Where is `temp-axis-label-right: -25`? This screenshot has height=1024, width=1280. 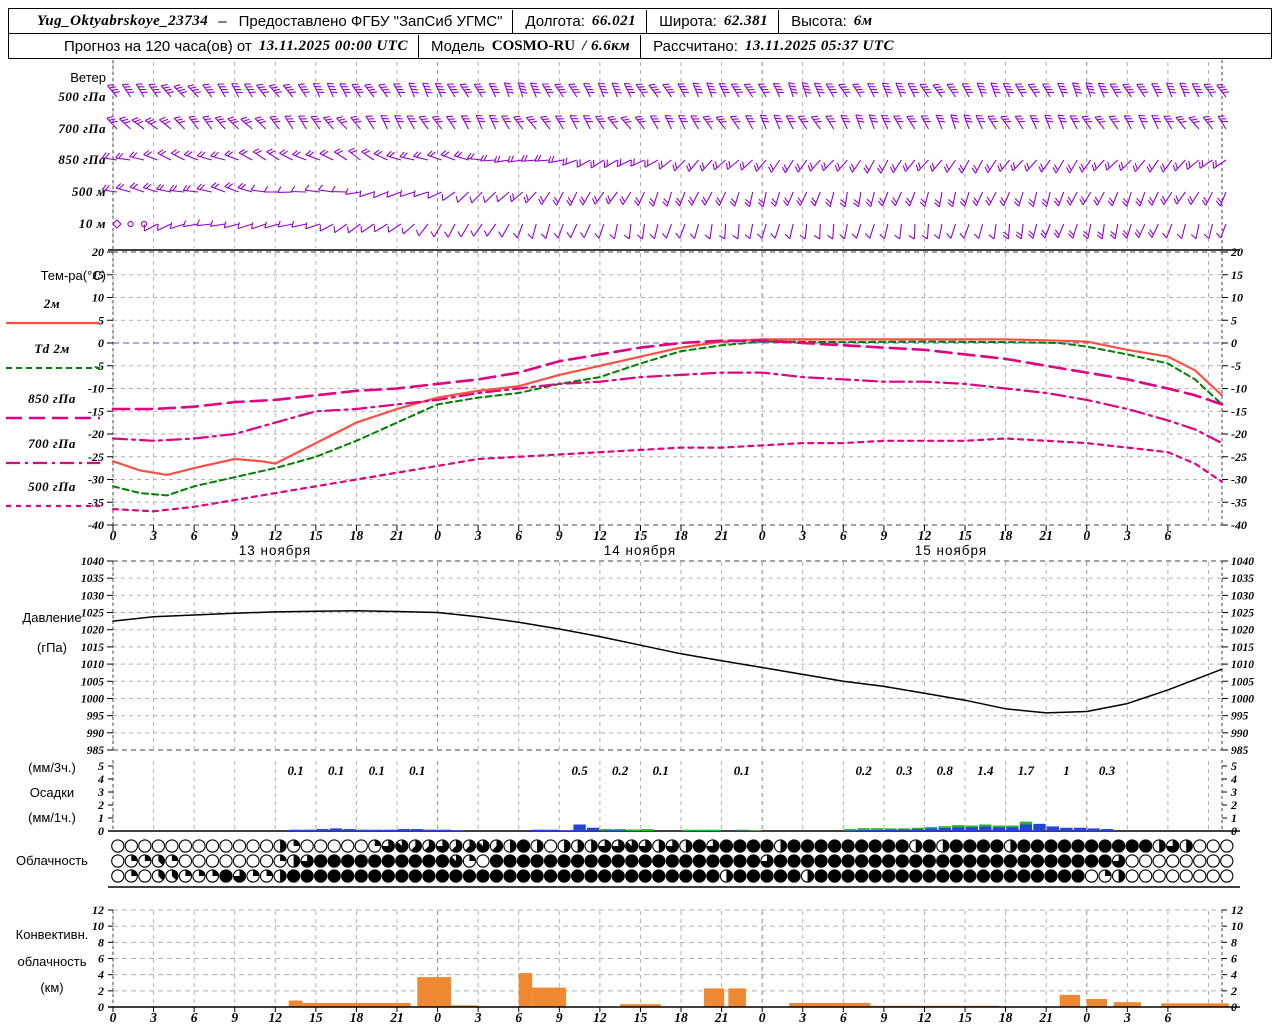
temp-axis-label-right: -25 is located at coordinates (1239, 457).